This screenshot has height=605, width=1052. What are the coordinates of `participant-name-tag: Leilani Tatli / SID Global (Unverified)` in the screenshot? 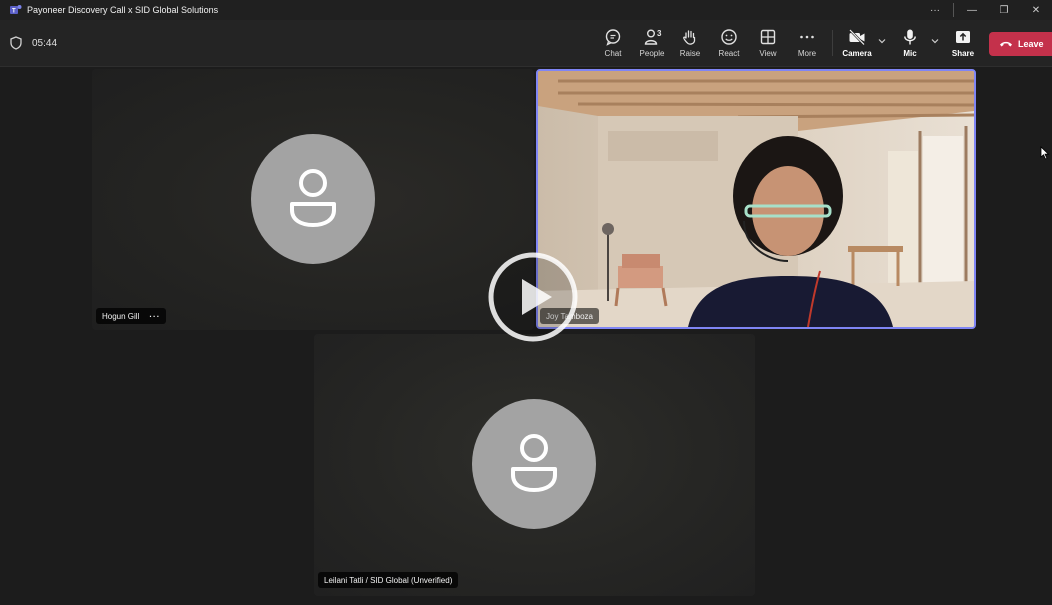 It's located at (388, 580).